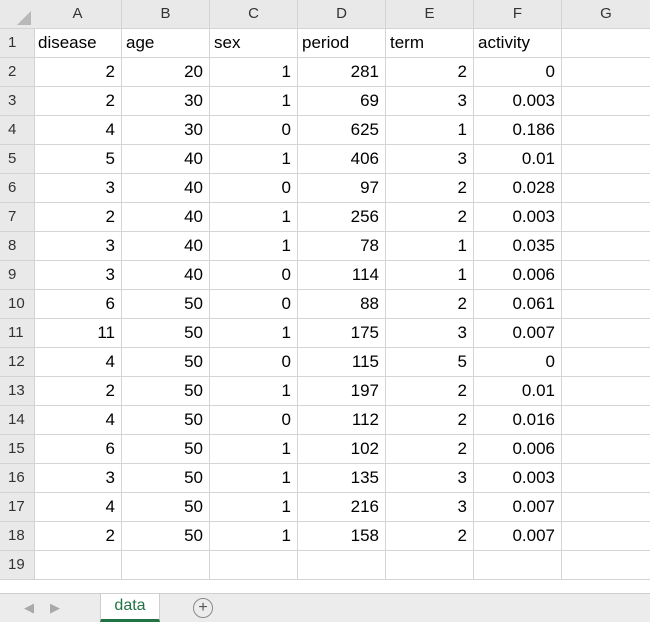  What do you see at coordinates (342, 507) in the screenshot?
I see `grid-cell: 216` at bounding box center [342, 507].